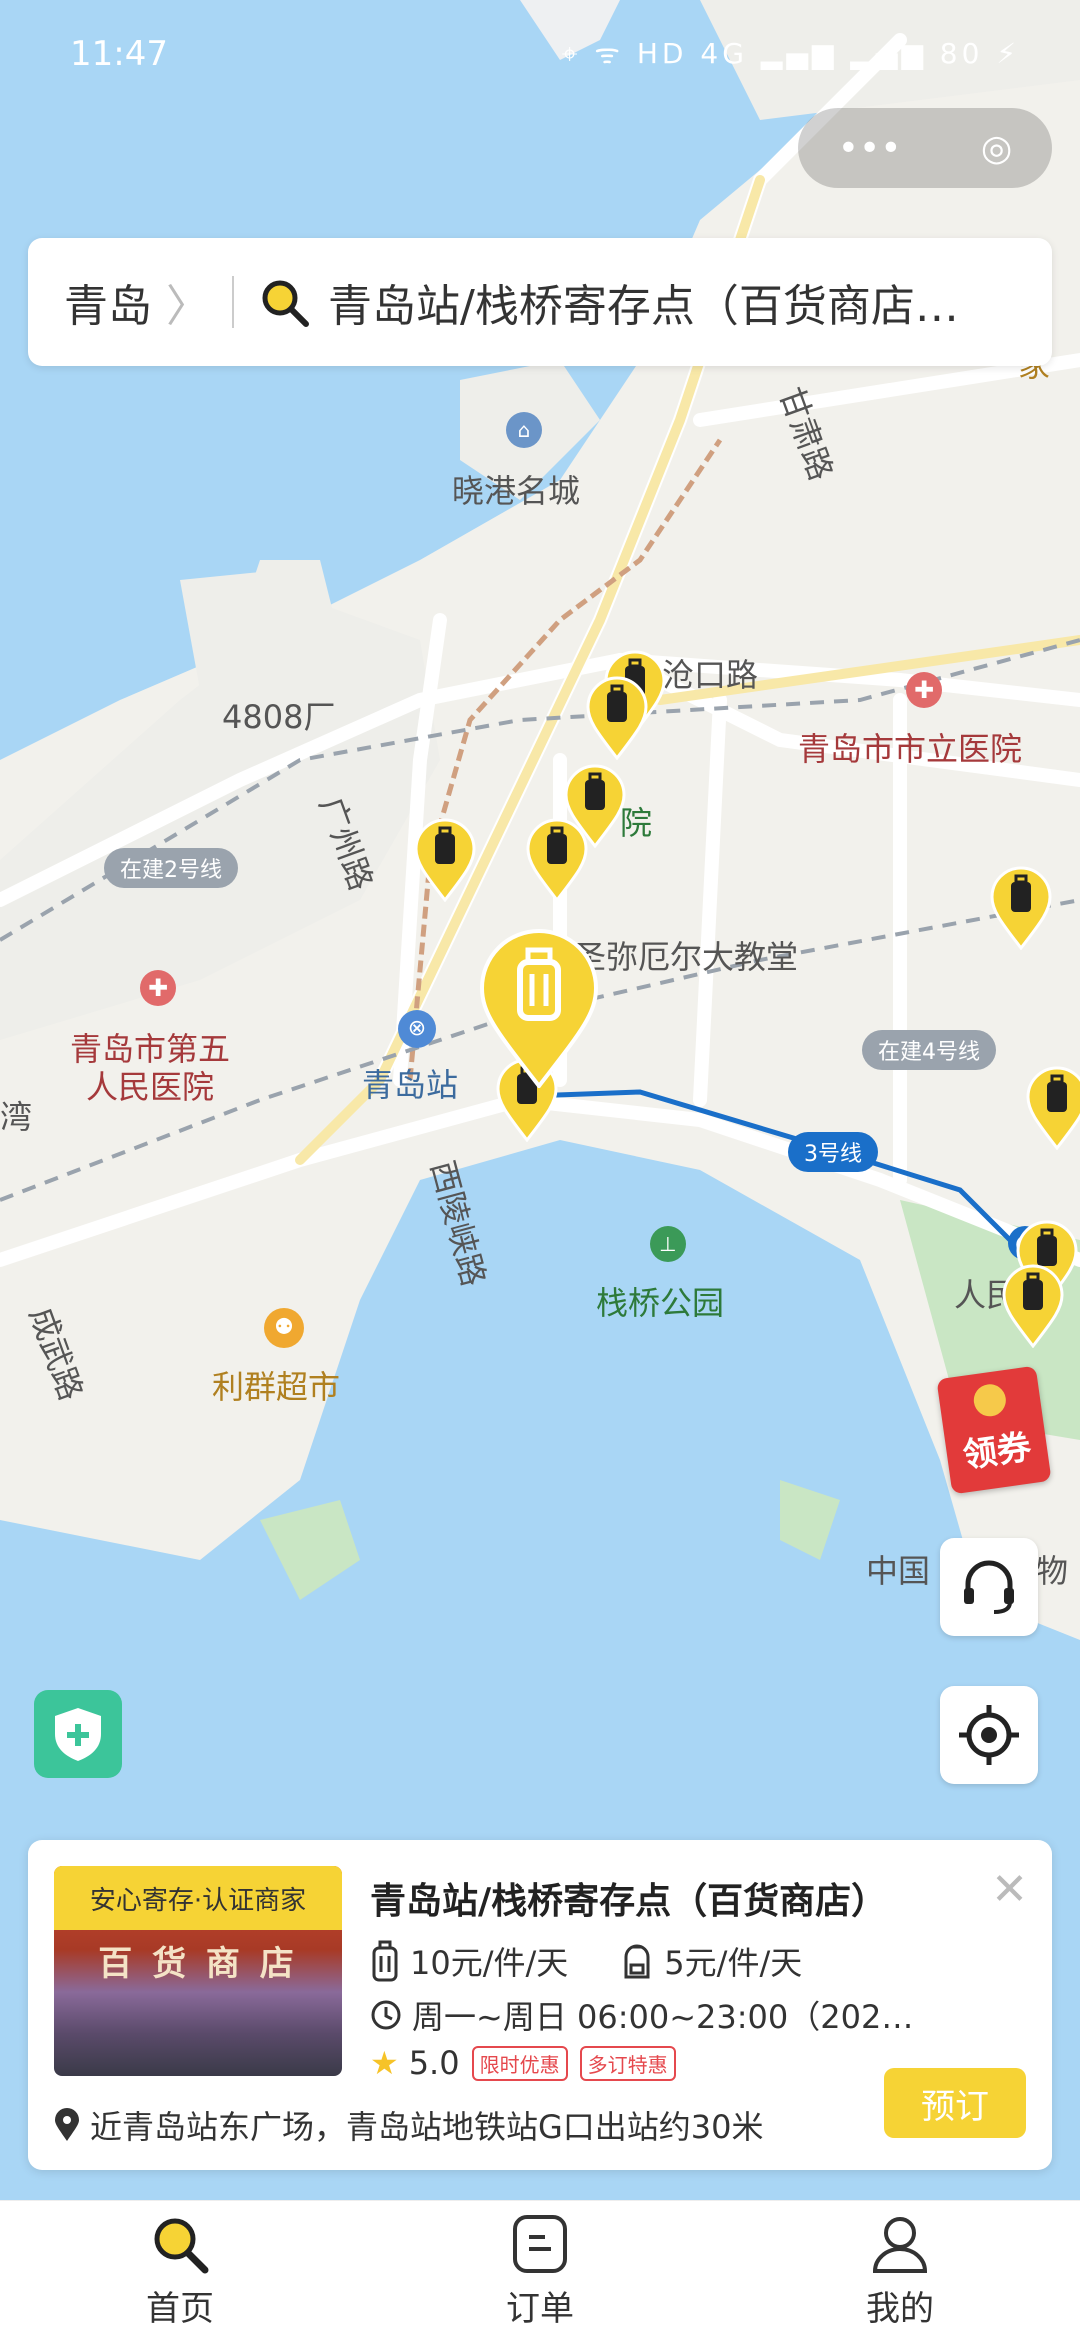 The image size is (1080, 2341). I want to click on book-button: 预订, so click(955, 2103).